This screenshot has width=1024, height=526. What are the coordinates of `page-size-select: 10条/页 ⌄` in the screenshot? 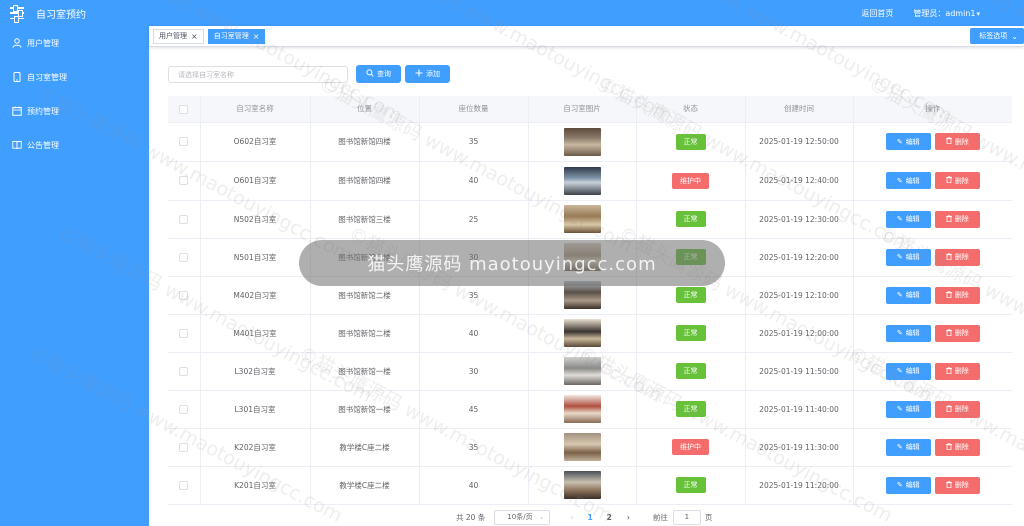 It's located at (522, 517).